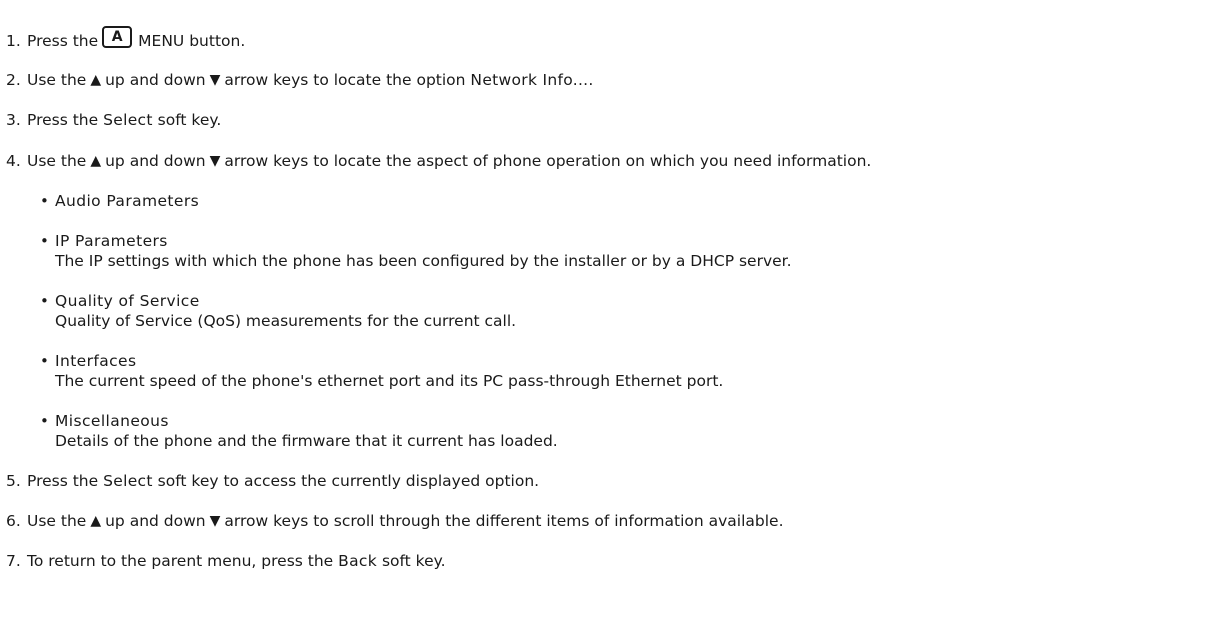 The width and height of the screenshot is (1226, 635). Describe the element at coordinates (345, 80) in the screenshot. I see `step-text-post: arrow keys to locate the option` at that location.